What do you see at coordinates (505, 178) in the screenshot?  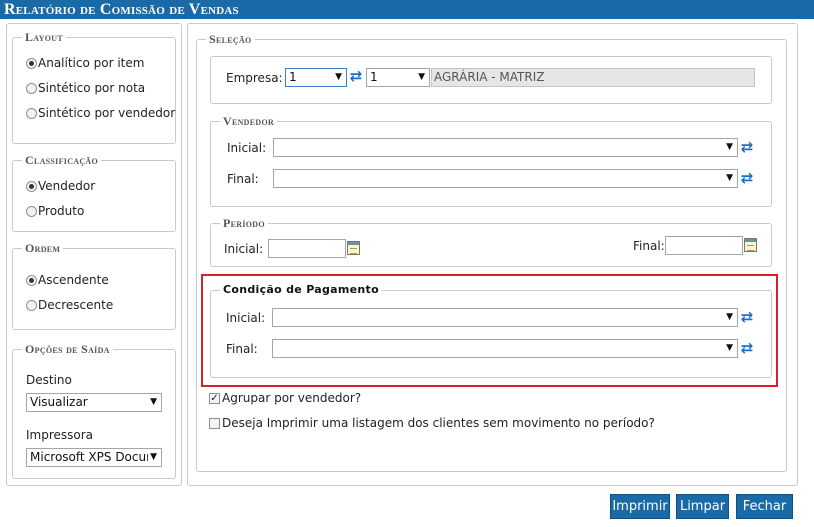 I see `vendedor-final-select: ▼` at bounding box center [505, 178].